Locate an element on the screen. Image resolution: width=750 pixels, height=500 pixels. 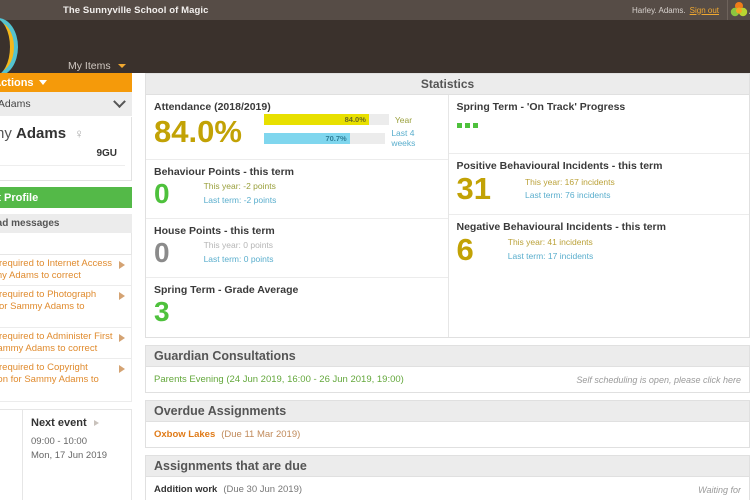
student-profile-label: Student Profile is located at coordinates (19, 197).